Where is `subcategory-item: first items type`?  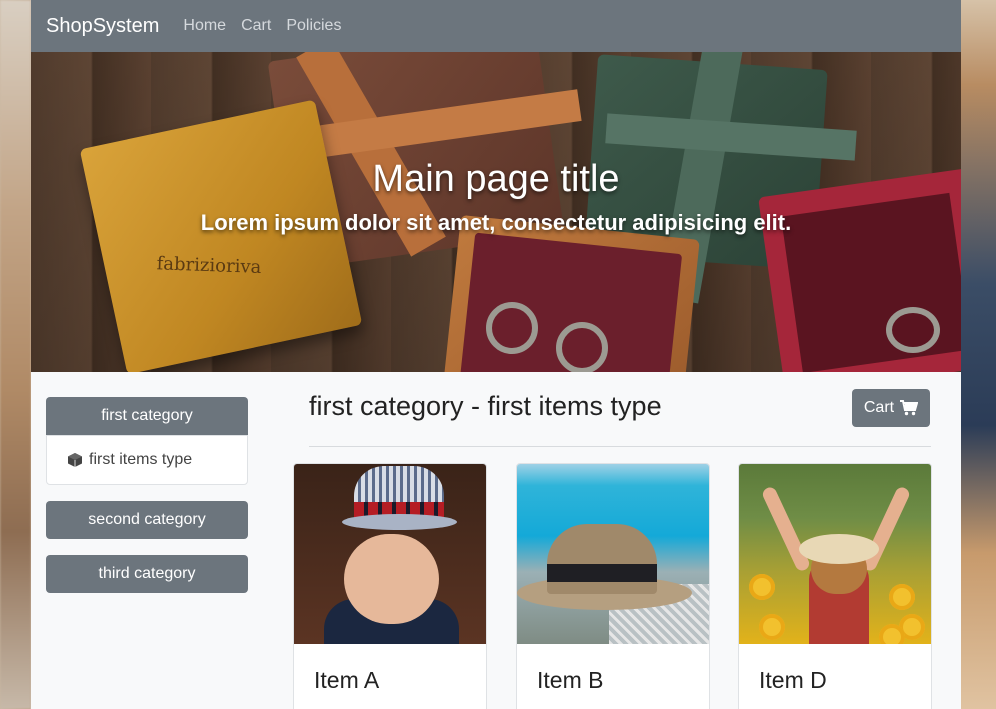
subcategory-item: first items type is located at coordinates (129, 460).